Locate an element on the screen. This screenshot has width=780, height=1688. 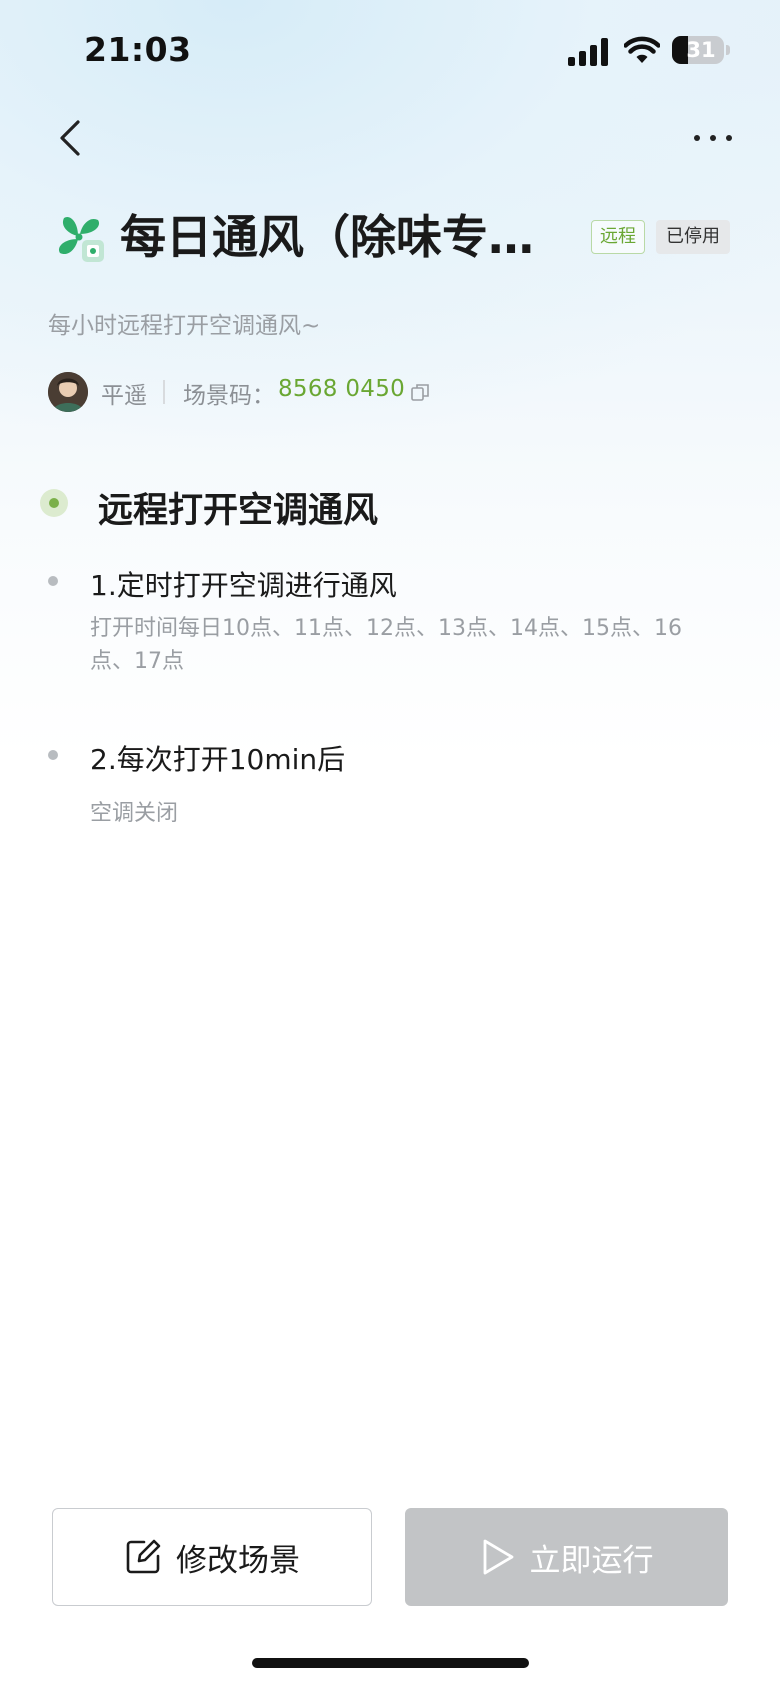
signal-icon is located at coordinates (589, 52).